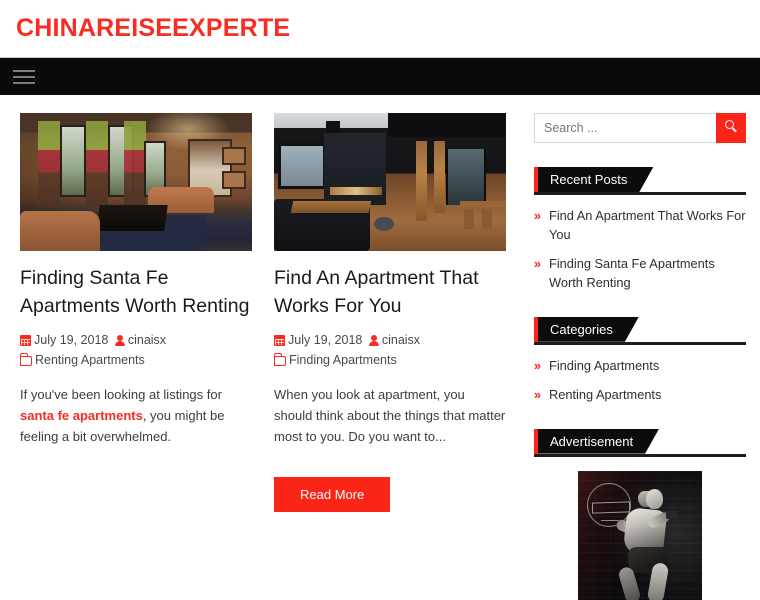  I want to click on post-category: Renting Apartments, so click(82, 359).